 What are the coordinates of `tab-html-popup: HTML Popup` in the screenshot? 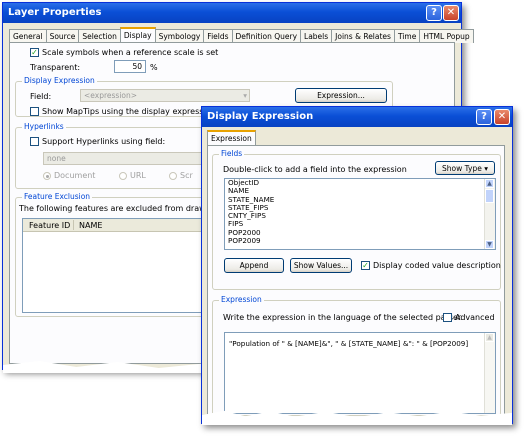 It's located at (446, 36).